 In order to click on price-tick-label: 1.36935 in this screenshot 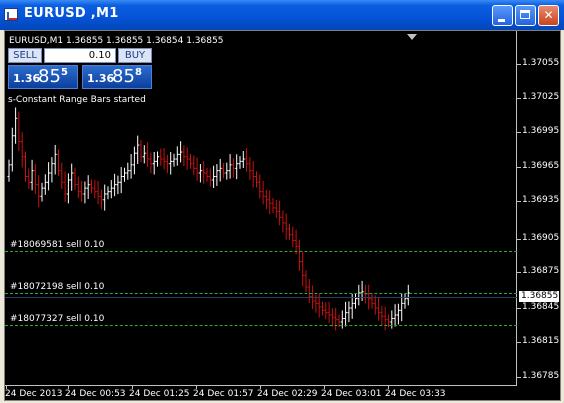, I will do `click(541, 200)`.